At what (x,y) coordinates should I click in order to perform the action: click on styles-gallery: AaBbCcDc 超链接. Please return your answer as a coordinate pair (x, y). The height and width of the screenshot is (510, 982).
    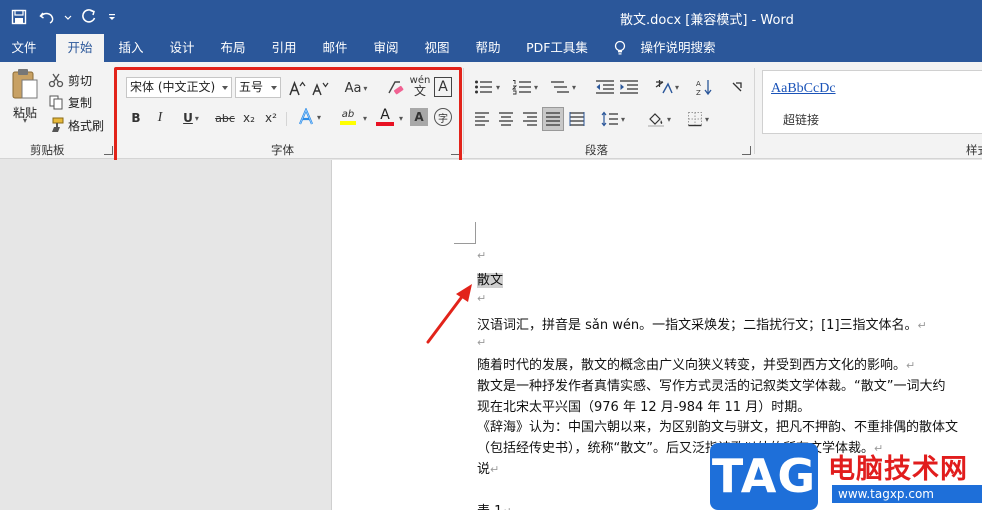
    Looking at the image, I should click on (872, 102).